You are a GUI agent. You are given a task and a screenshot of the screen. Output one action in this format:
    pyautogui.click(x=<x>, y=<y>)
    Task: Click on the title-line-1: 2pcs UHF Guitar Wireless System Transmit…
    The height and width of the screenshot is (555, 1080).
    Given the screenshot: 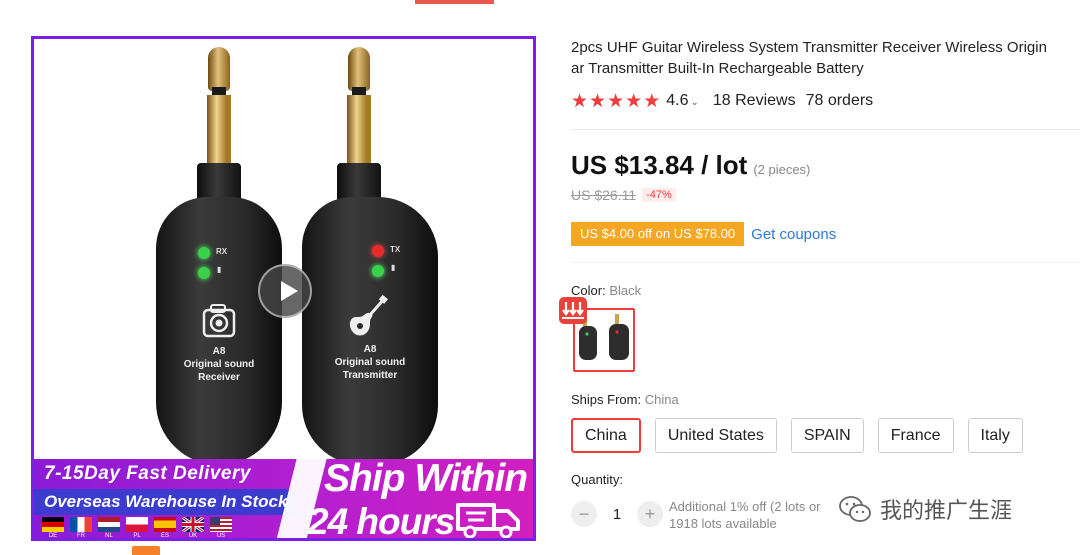 What is the action you would take?
    pyautogui.click(x=809, y=47)
    